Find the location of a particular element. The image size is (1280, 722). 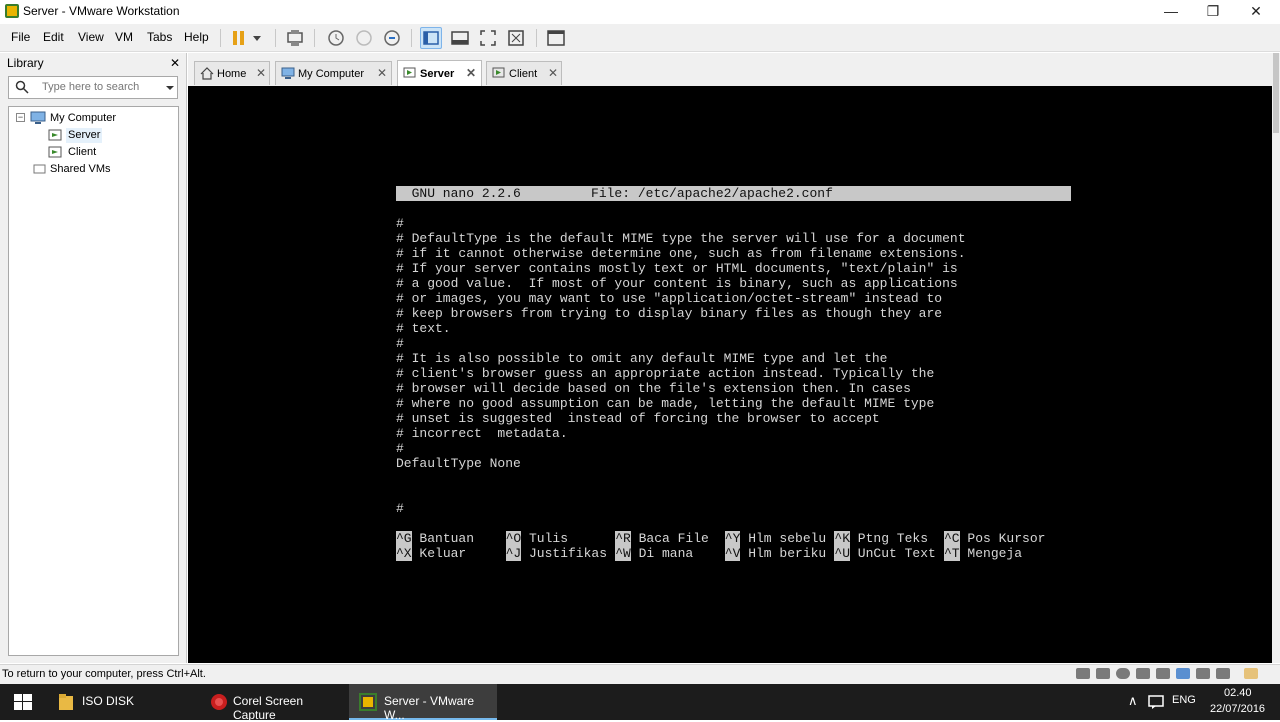

terminal-line: # incorrect metadata. is located at coordinates (482, 433).